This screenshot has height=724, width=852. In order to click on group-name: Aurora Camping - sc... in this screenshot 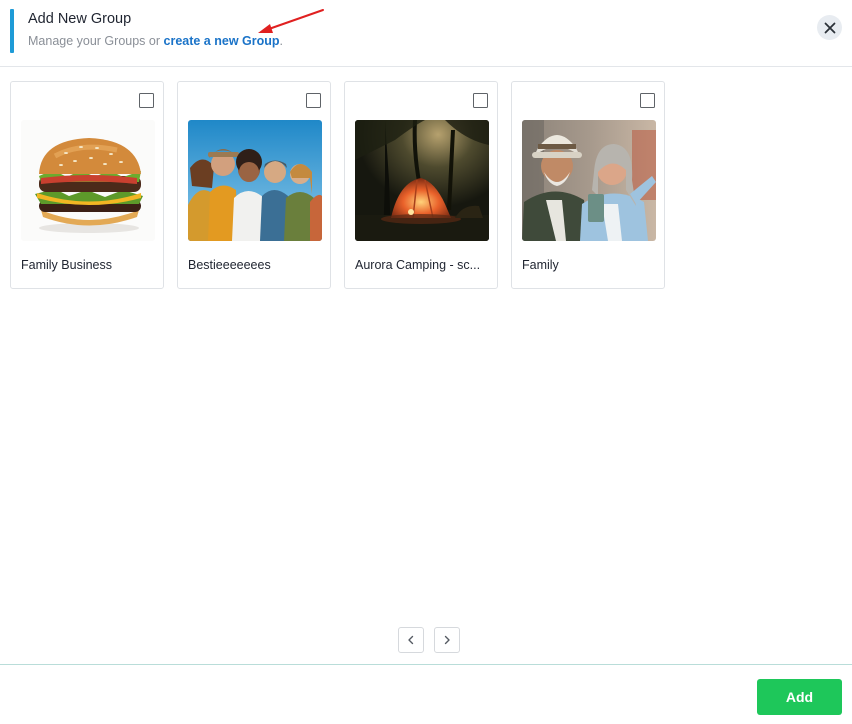, I will do `click(418, 265)`.